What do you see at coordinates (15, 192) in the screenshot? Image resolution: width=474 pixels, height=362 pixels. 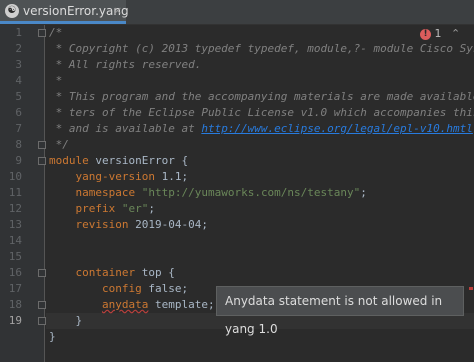 I see `line-number: 11` at bounding box center [15, 192].